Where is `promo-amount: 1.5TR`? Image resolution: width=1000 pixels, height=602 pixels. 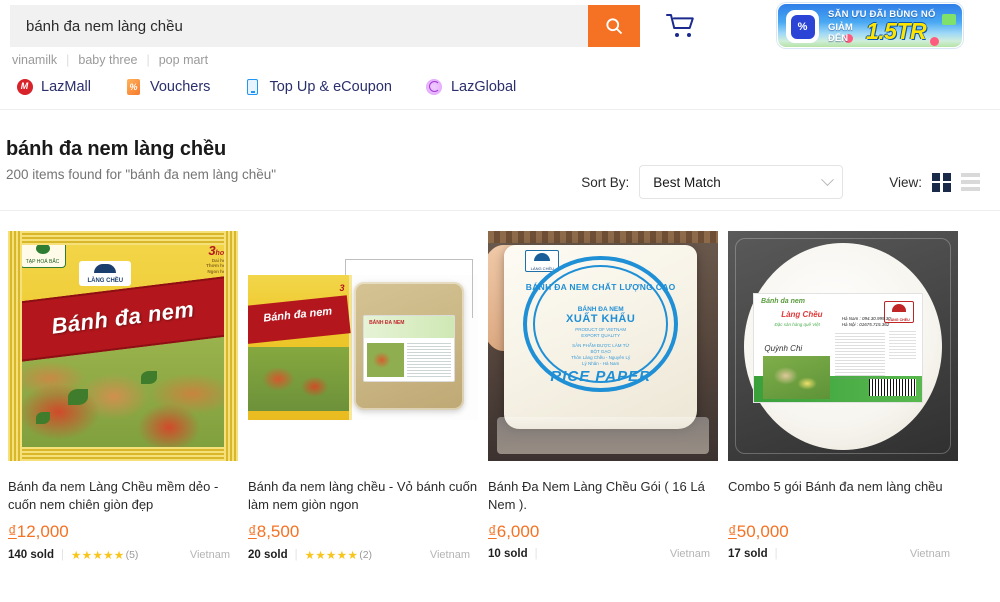 promo-amount: 1.5TR is located at coordinates (896, 31).